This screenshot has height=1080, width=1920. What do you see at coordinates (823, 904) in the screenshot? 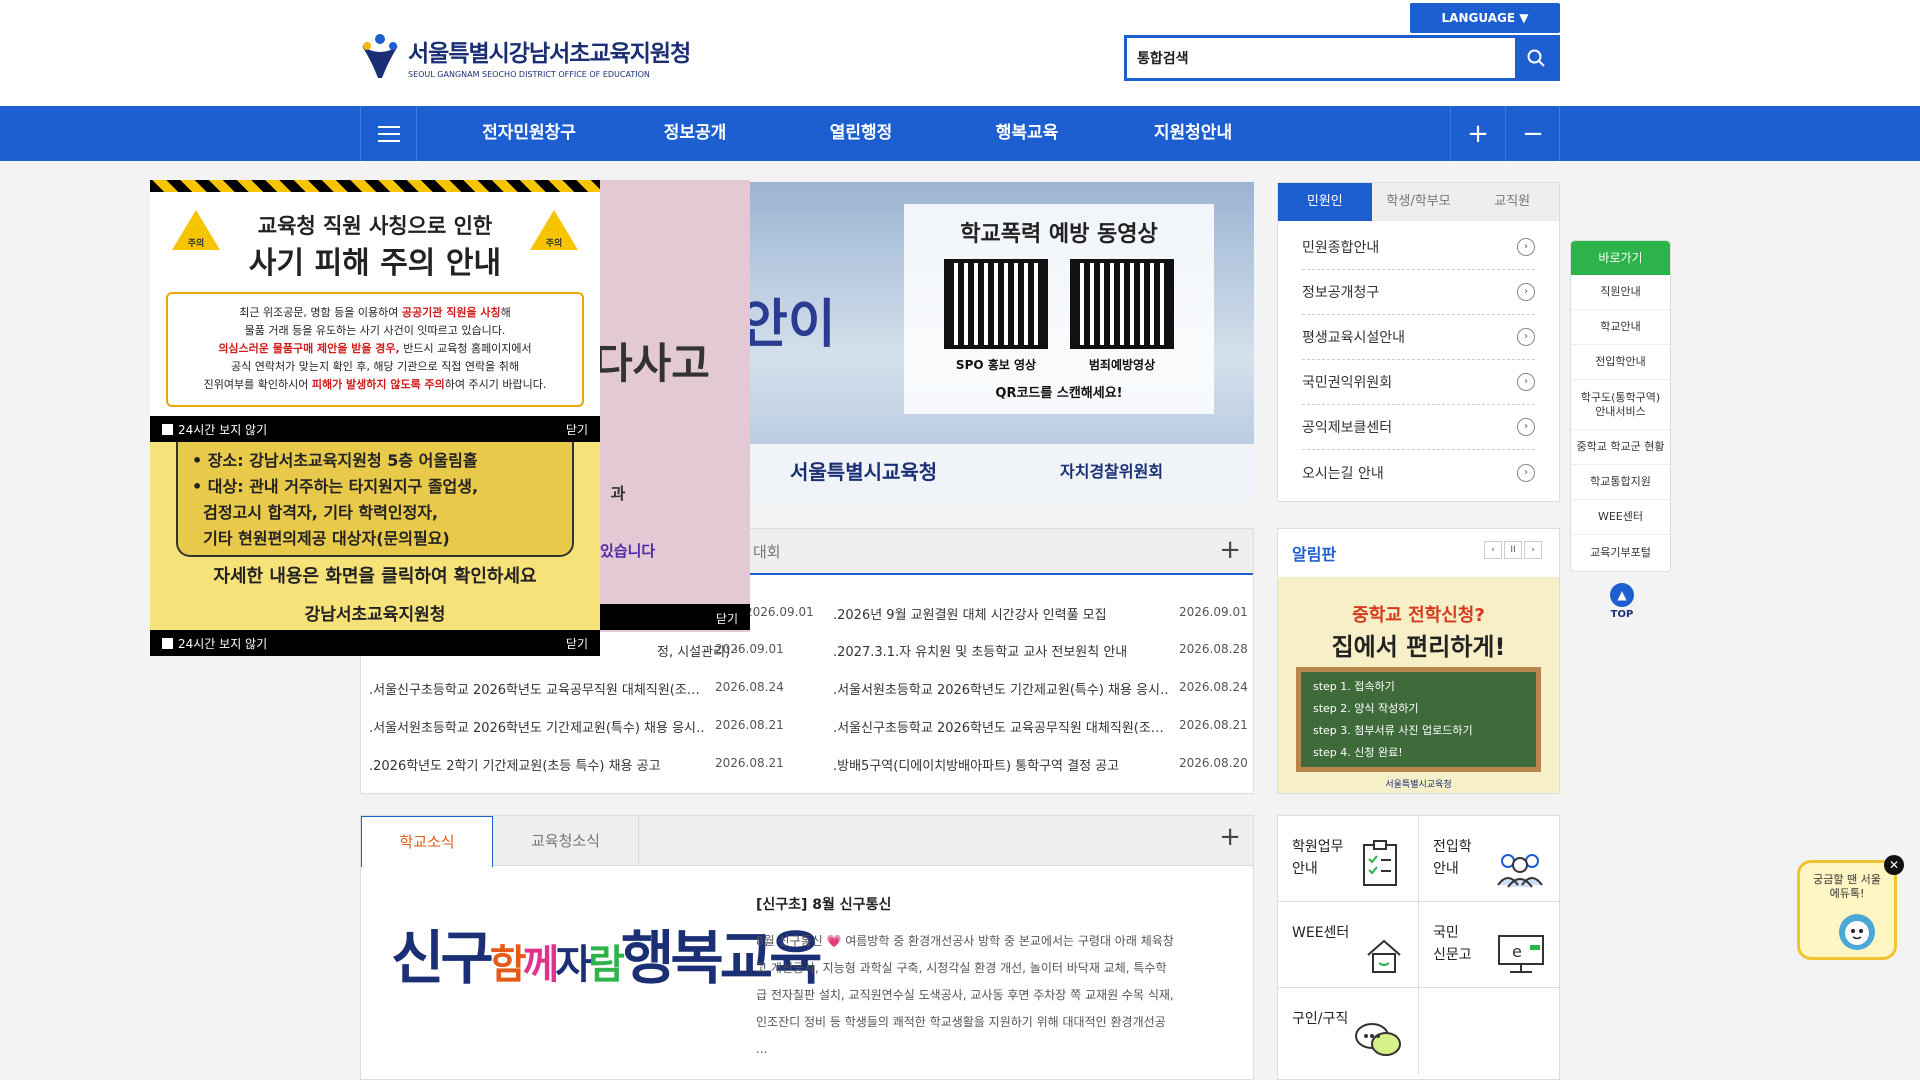
I see `news-title: [신구초] 8월 신구통신` at bounding box center [823, 904].